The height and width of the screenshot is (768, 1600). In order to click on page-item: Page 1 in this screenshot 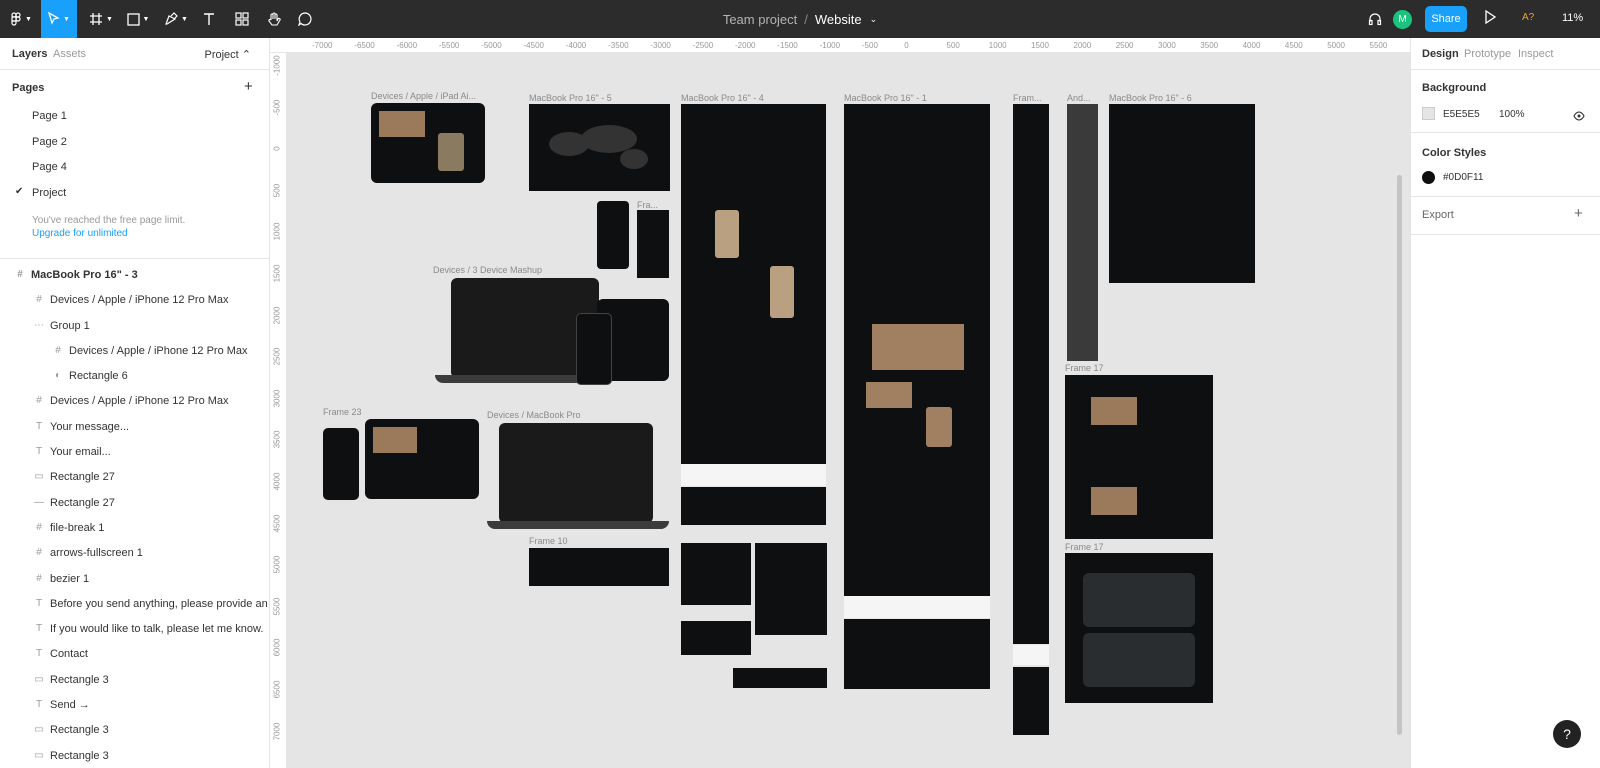, I will do `click(134, 117)`.